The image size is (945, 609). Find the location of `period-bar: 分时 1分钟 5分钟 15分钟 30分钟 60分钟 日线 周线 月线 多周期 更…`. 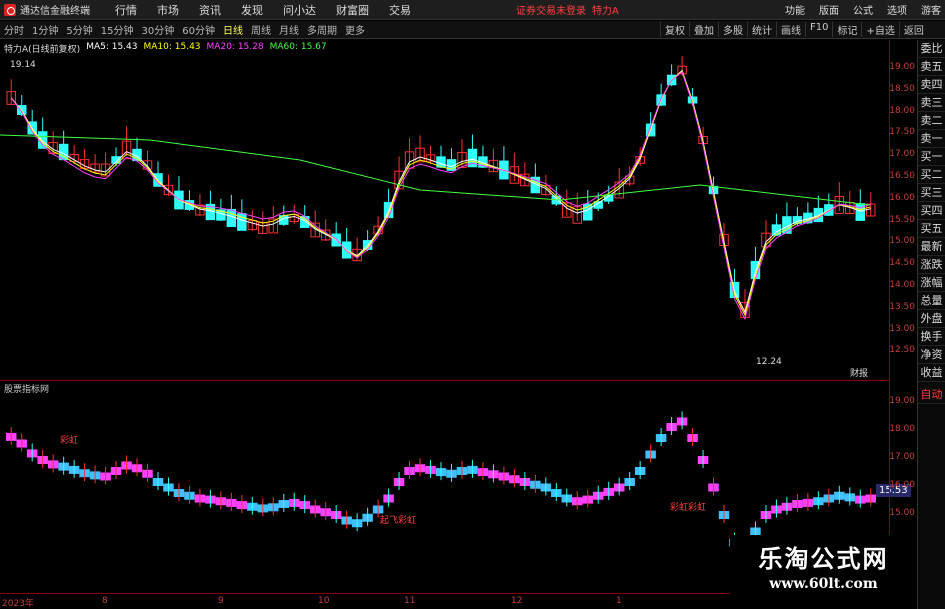

period-bar: 分时 1分钟 5分钟 15分钟 30分钟 60分钟 日线 周线 月线 多周期 更… is located at coordinates (472, 30).